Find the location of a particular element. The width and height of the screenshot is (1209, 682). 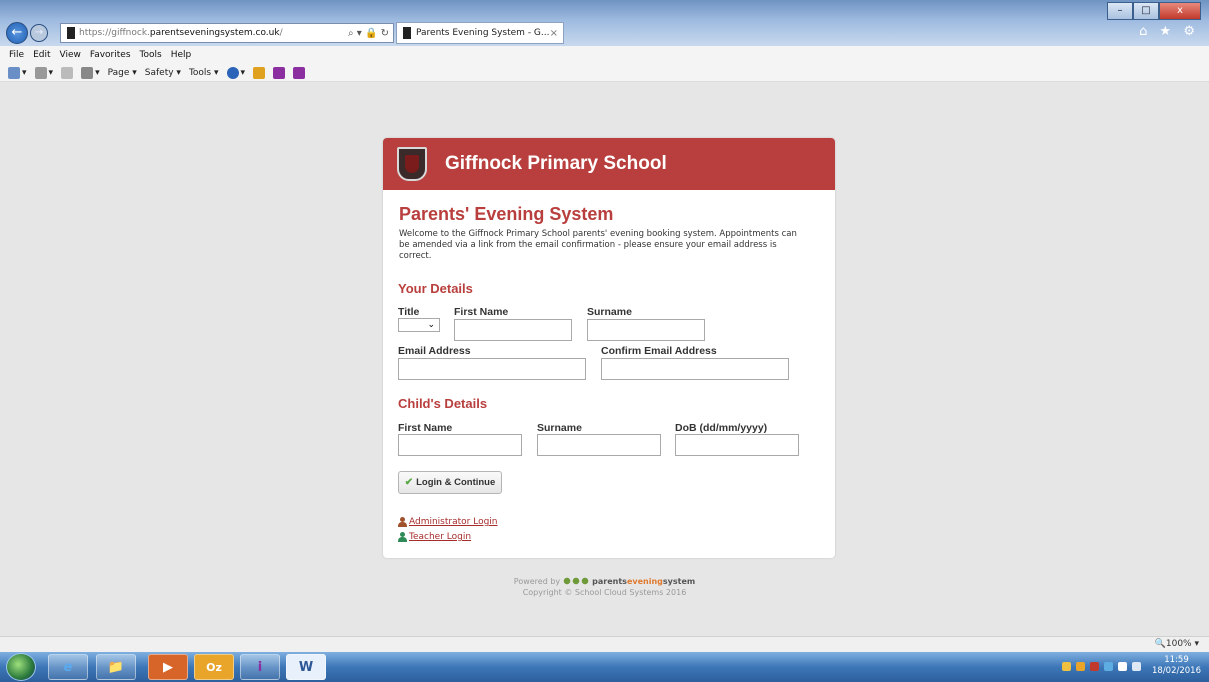

print-icon is located at coordinates (87, 72).